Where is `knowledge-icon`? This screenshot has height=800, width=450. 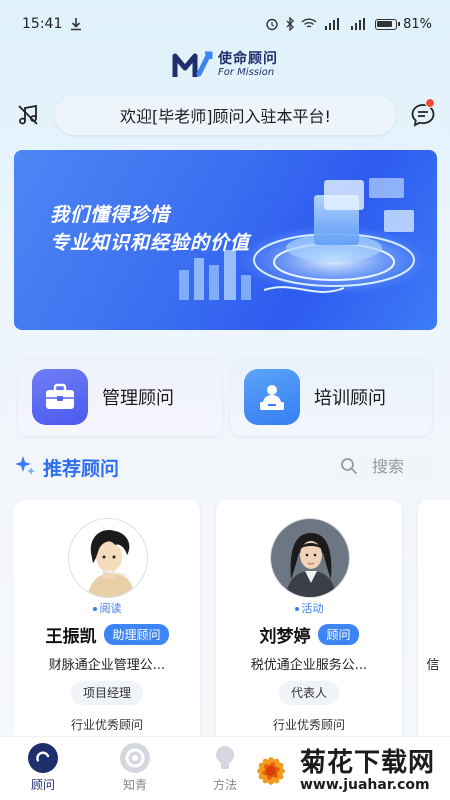 knowledge-icon is located at coordinates (135, 758).